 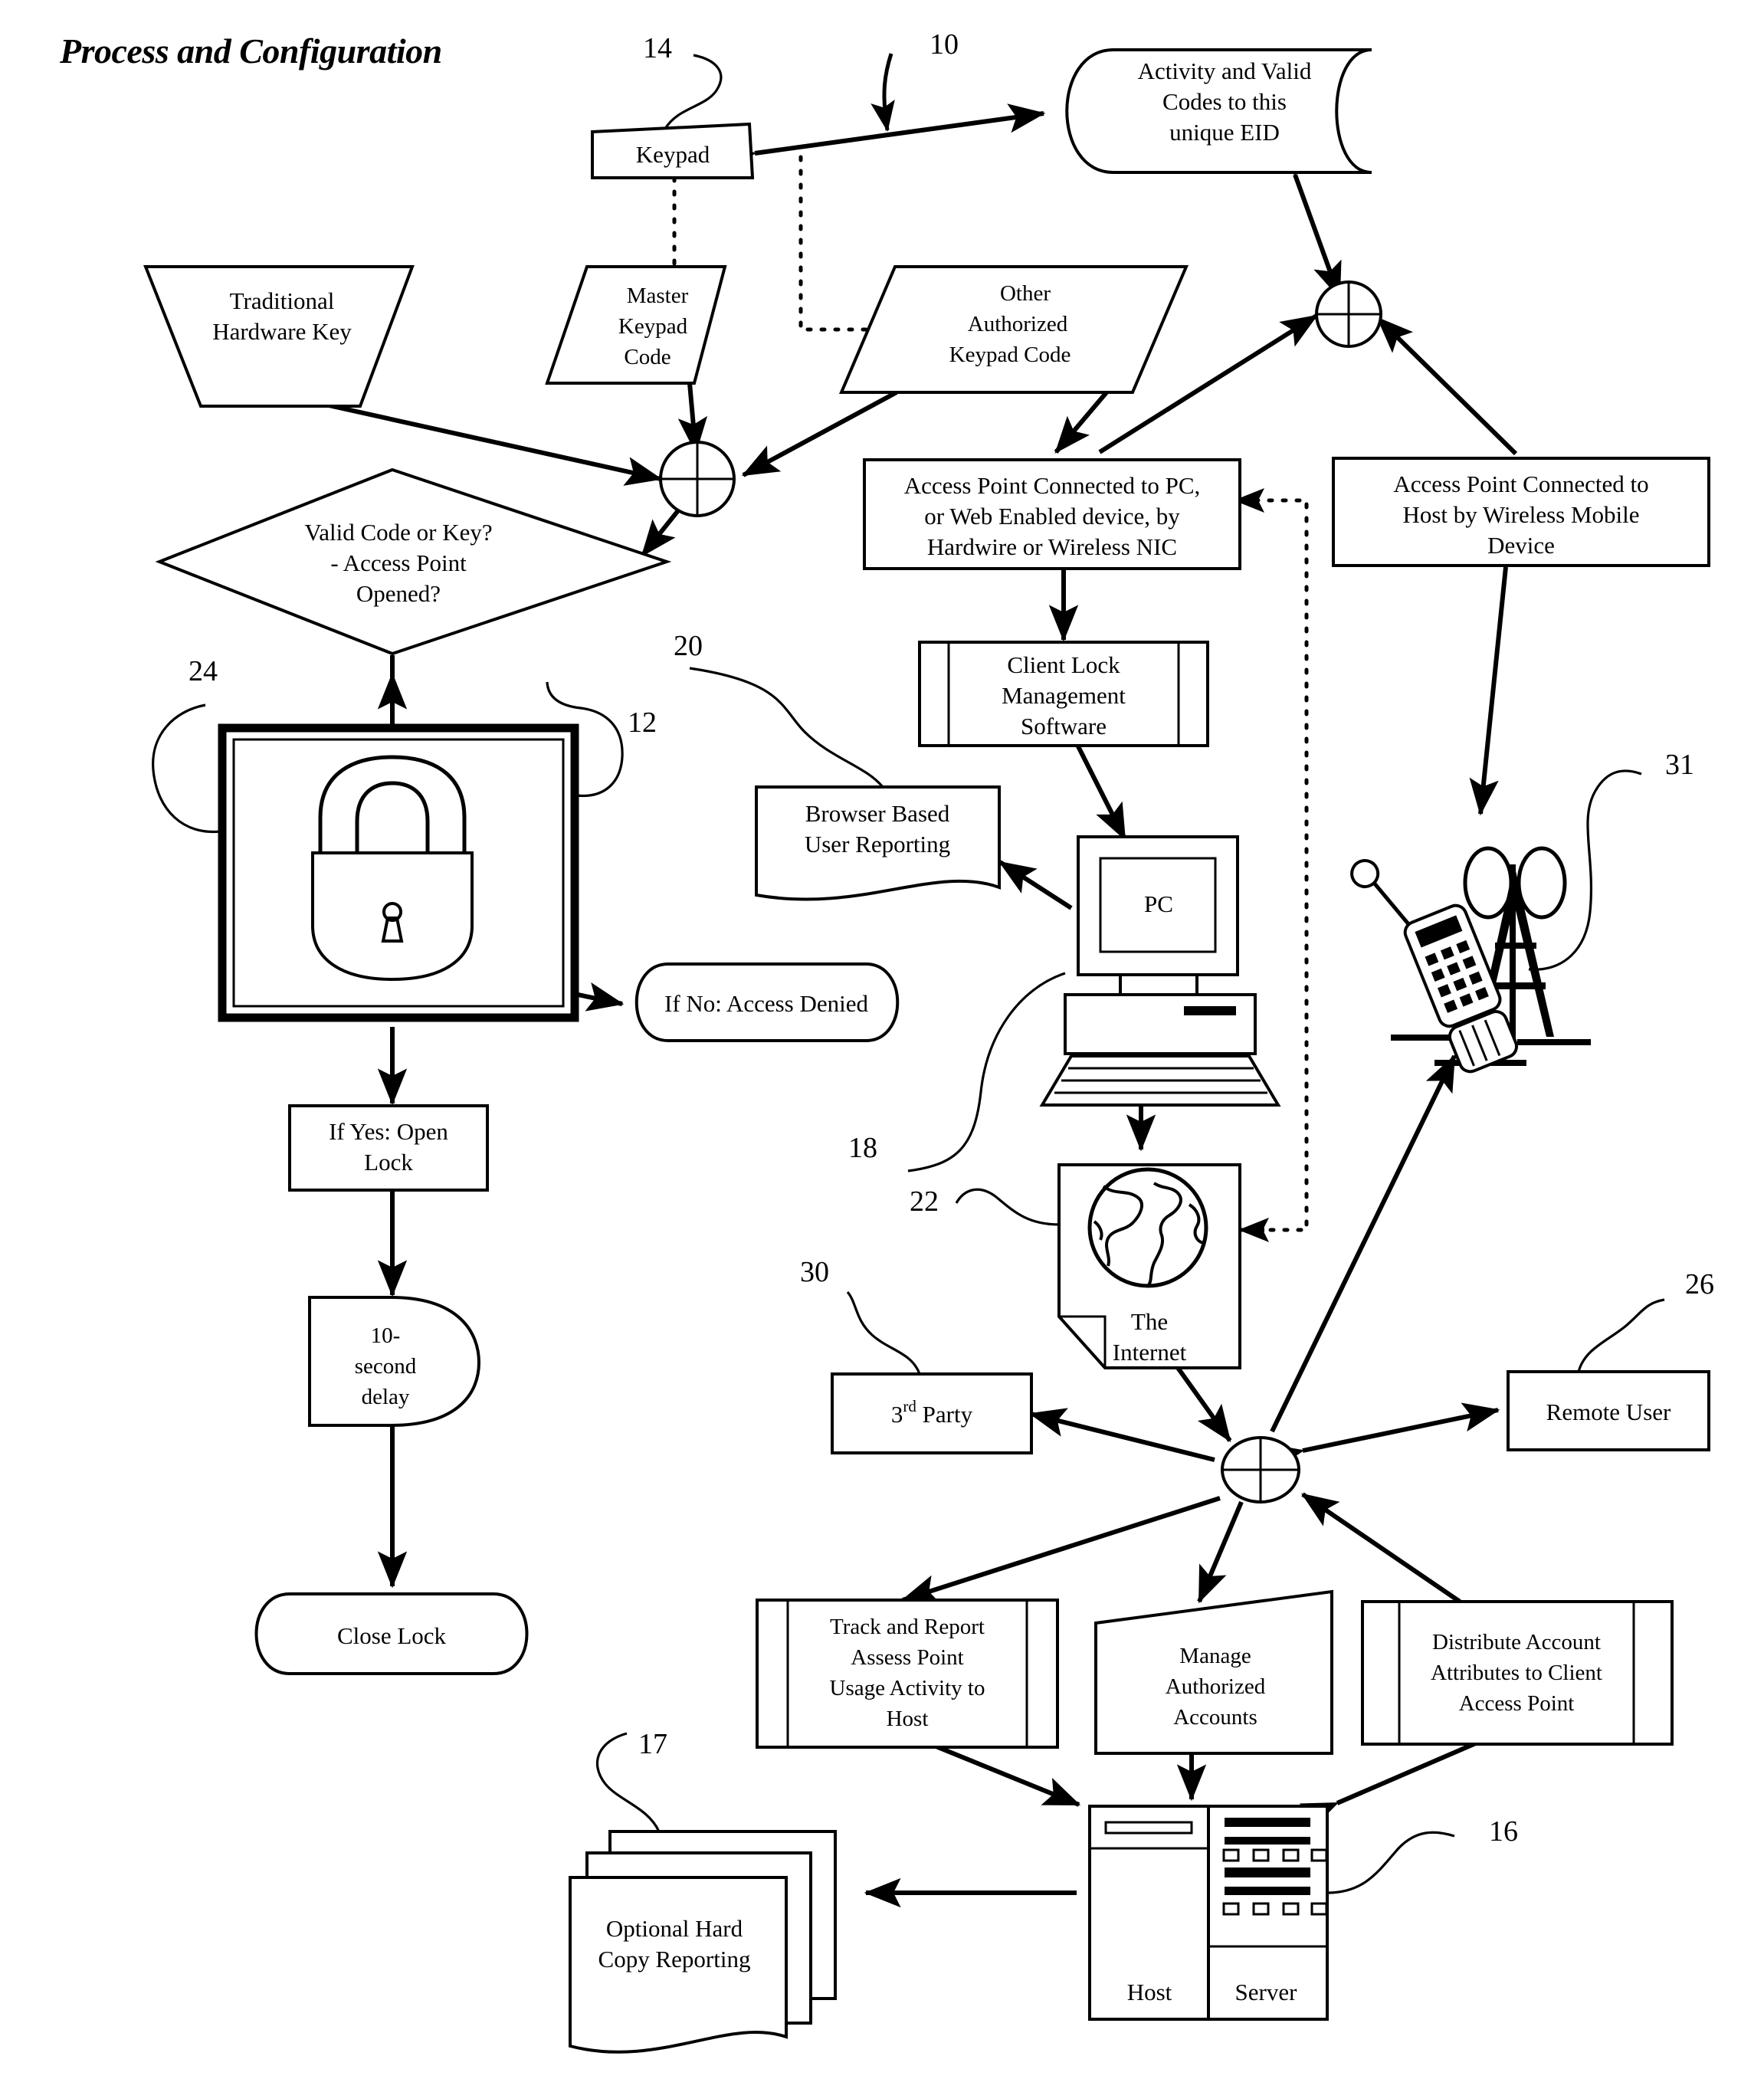 What do you see at coordinates (1266, 1992) in the screenshot?
I see `server-label: Server` at bounding box center [1266, 1992].